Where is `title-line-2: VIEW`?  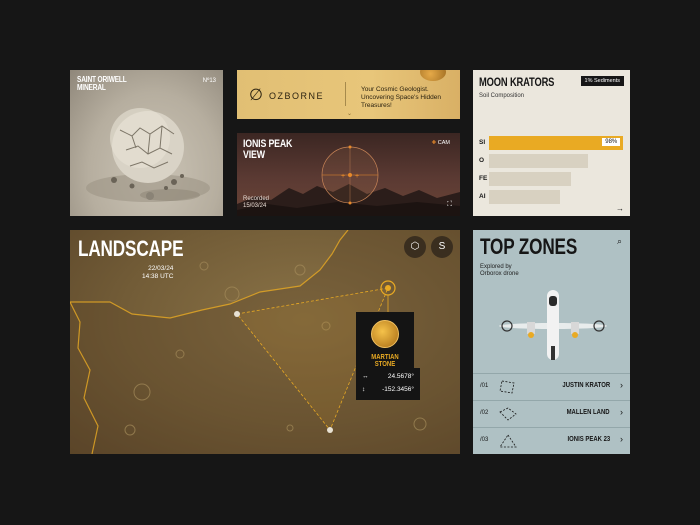
title-line-2: VIEW is located at coordinates (254, 155).